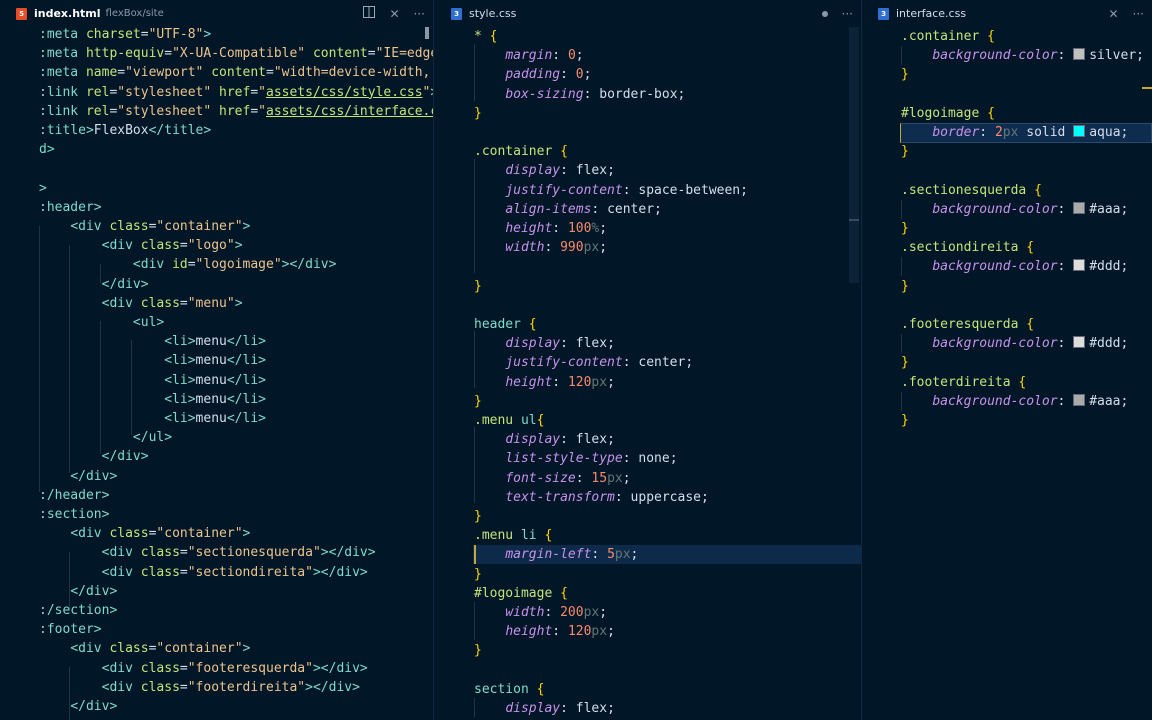  What do you see at coordinates (914, 13) in the screenshot?
I see `tab-interface-css: 3 interface.css` at bounding box center [914, 13].